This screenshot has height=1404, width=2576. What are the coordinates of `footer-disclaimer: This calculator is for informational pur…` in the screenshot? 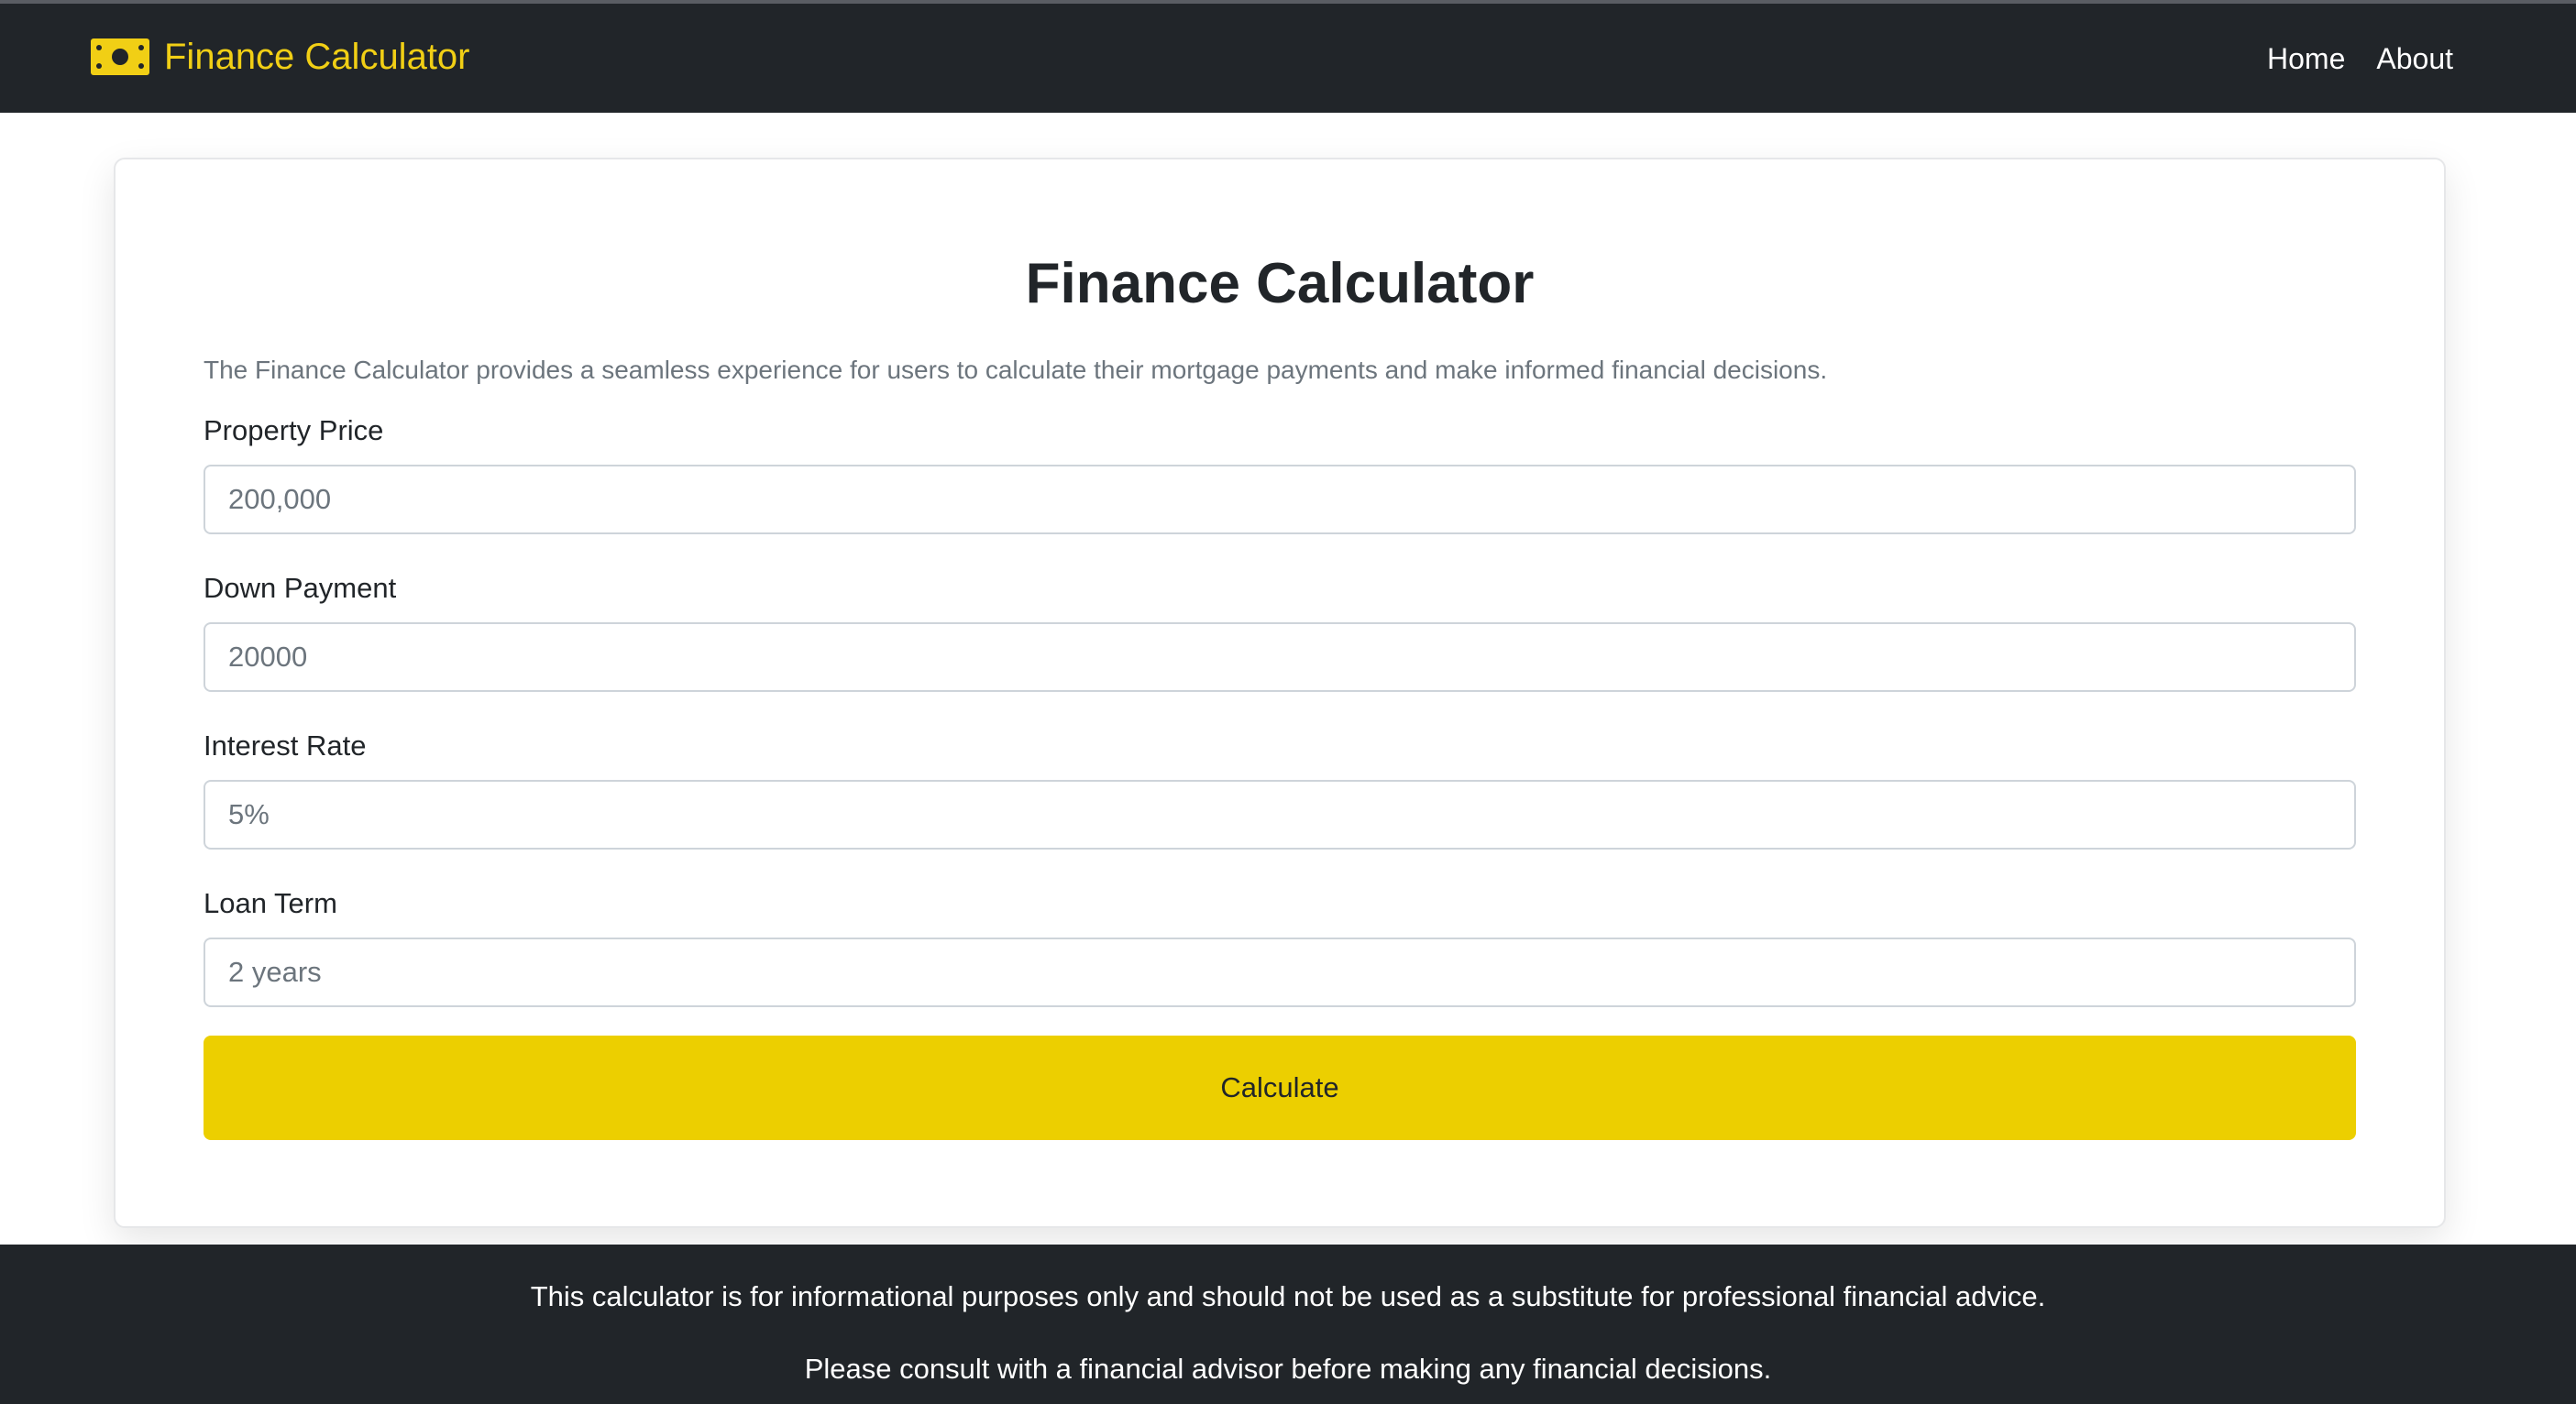 It's located at (1288, 1296).